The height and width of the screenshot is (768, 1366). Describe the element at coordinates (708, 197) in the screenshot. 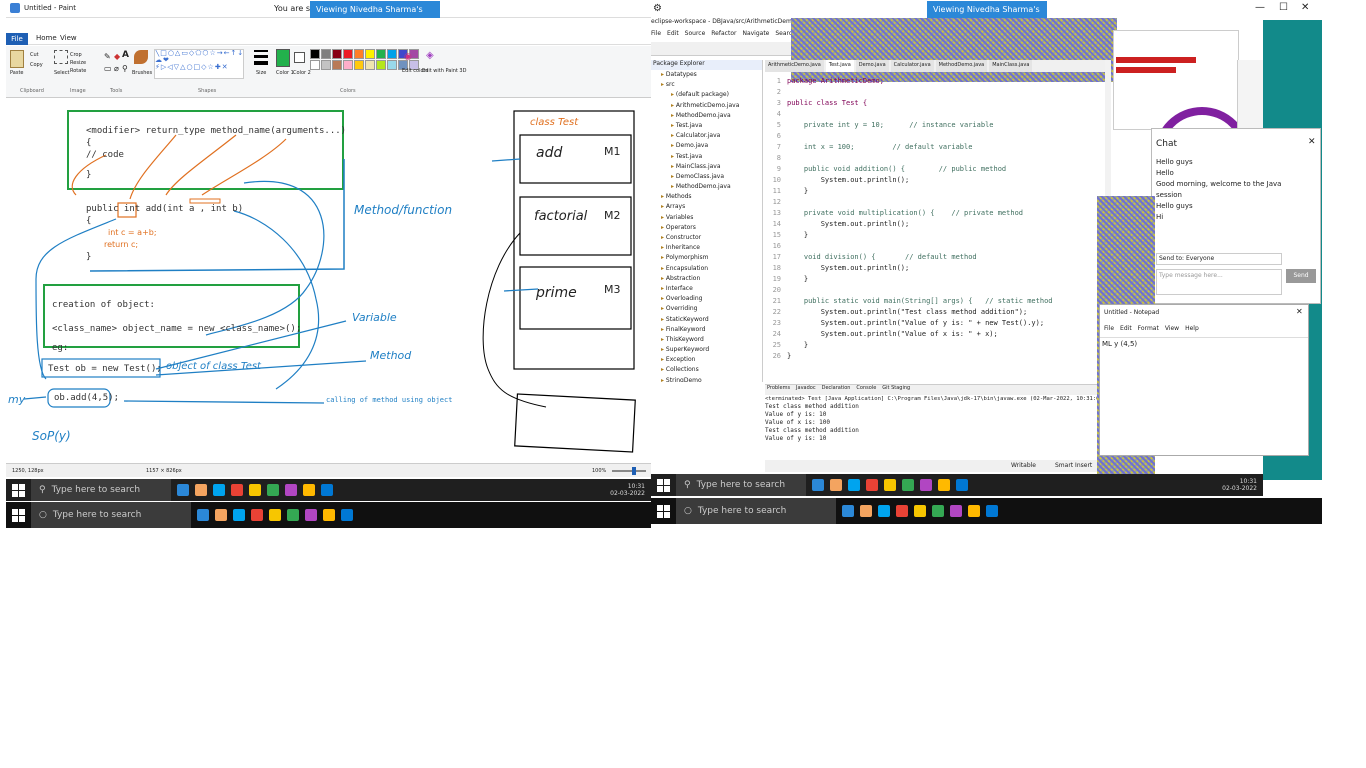

I see `tree-item: ▸ Methods` at that location.